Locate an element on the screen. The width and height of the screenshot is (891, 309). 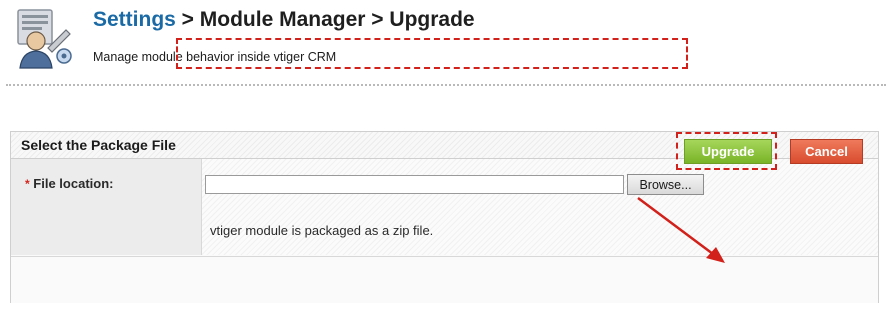
file-location-label: * File location: is located at coordinates (69, 183).